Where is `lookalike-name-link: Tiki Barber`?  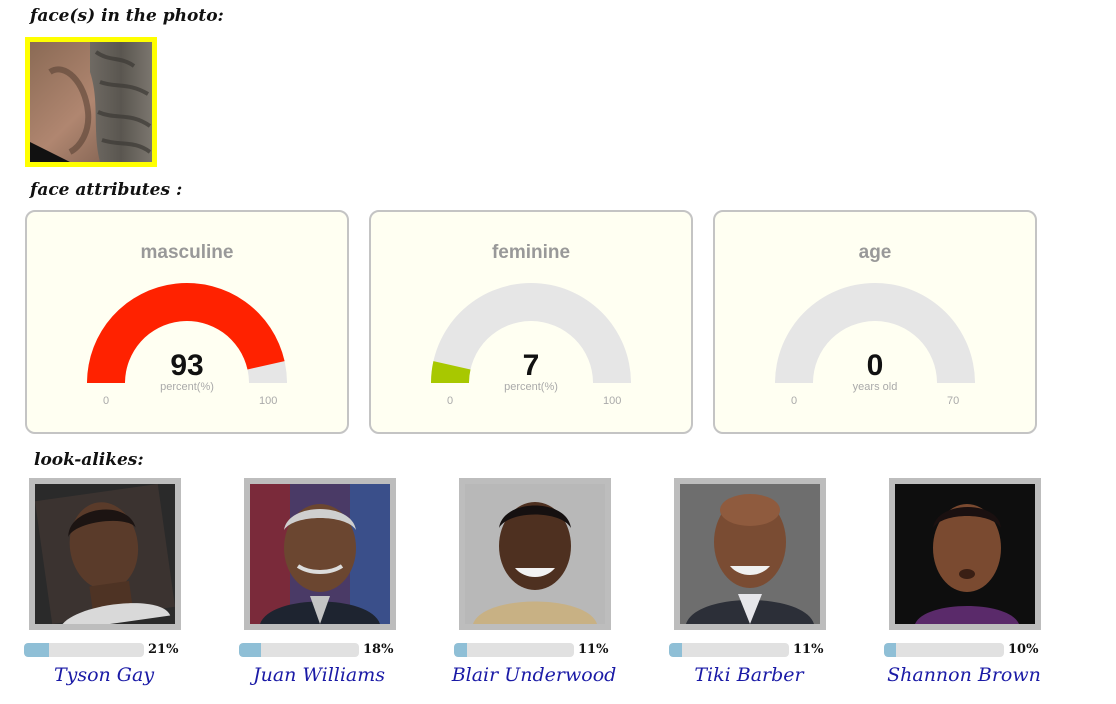
lookalike-name-link: Tiki Barber is located at coordinates (749, 675).